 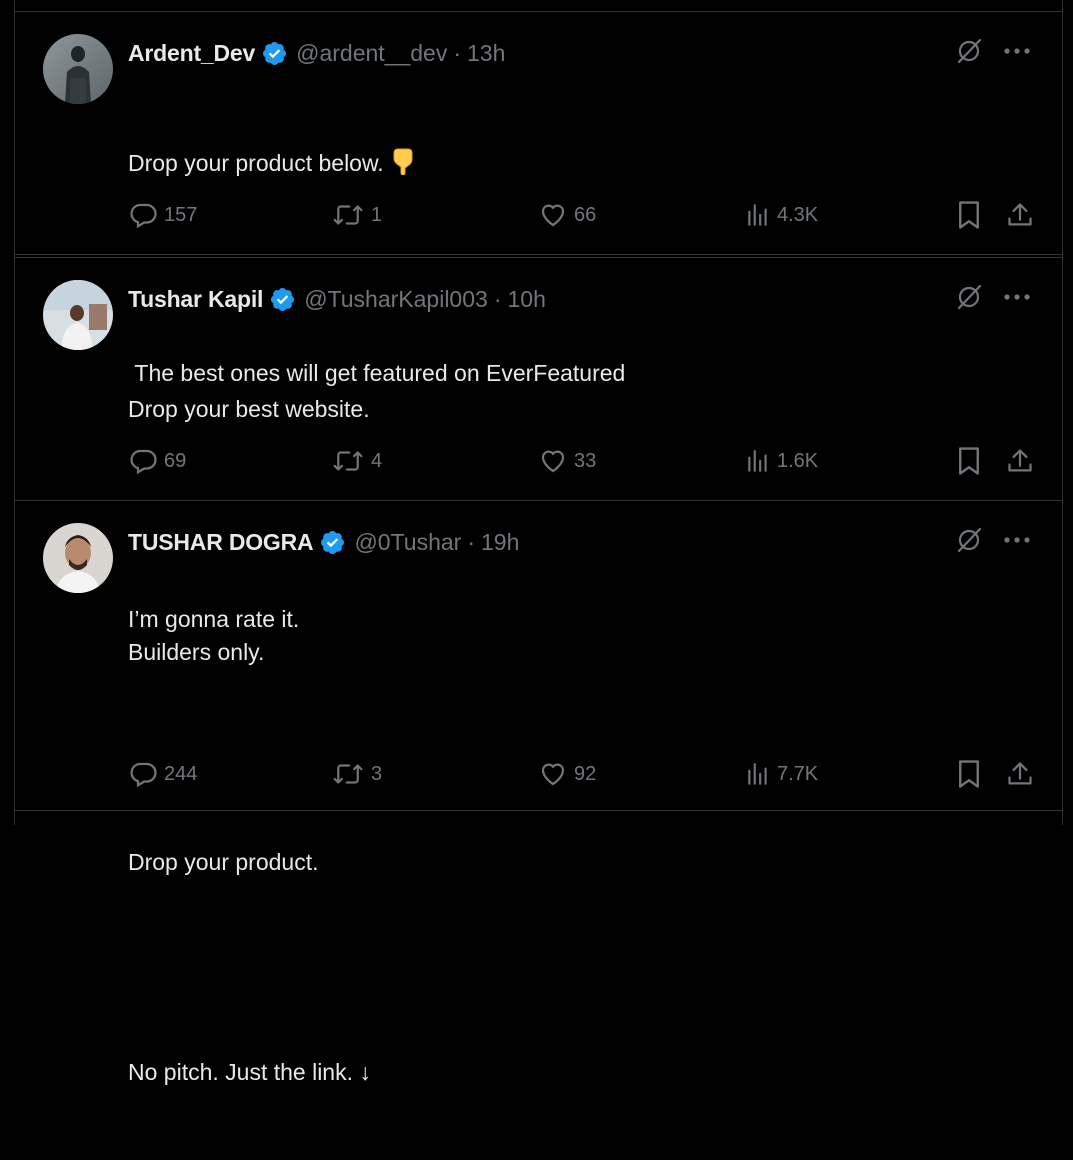 What do you see at coordinates (191, 53) in the screenshot?
I see `display-name: Ardent_Dev` at bounding box center [191, 53].